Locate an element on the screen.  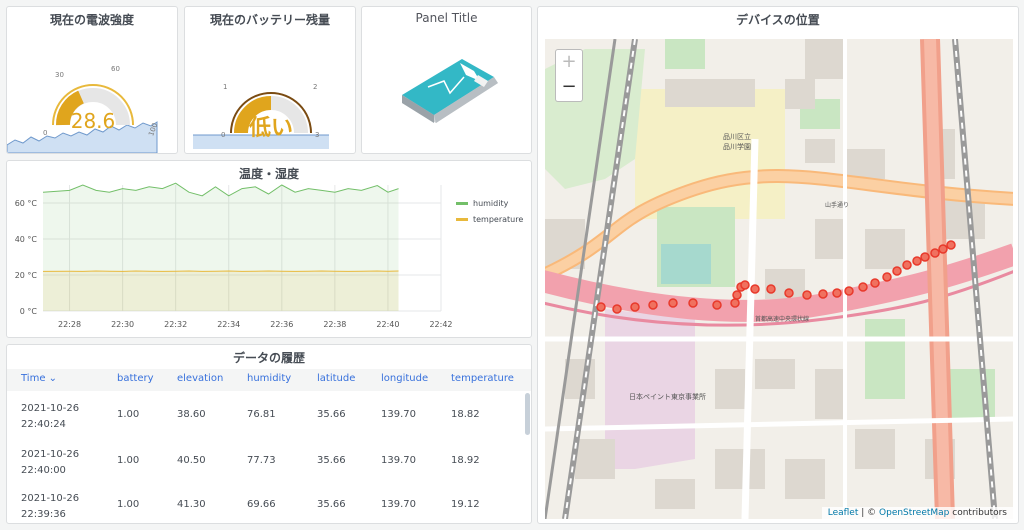
map-label-factory: 日本ペイント東京事業所 is located at coordinates (667, 396).